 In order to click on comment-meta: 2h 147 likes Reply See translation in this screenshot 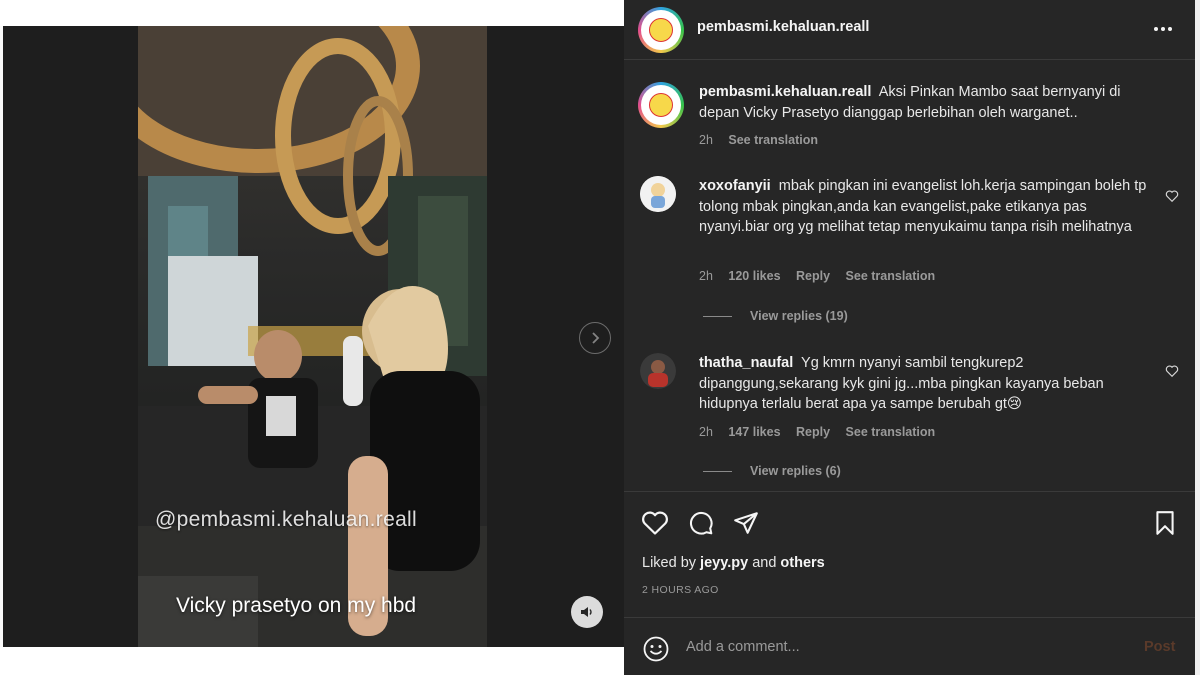, I will do `click(823, 432)`.